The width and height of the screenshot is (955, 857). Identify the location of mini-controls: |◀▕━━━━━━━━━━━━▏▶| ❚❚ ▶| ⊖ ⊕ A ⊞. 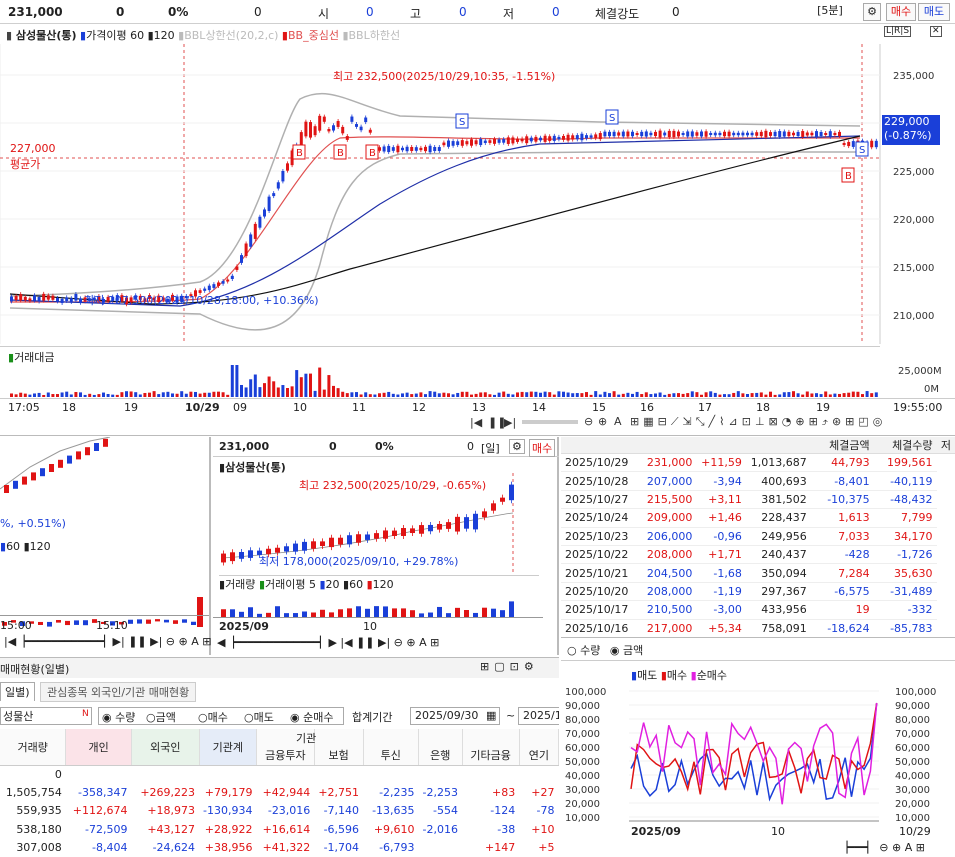
(107, 641).